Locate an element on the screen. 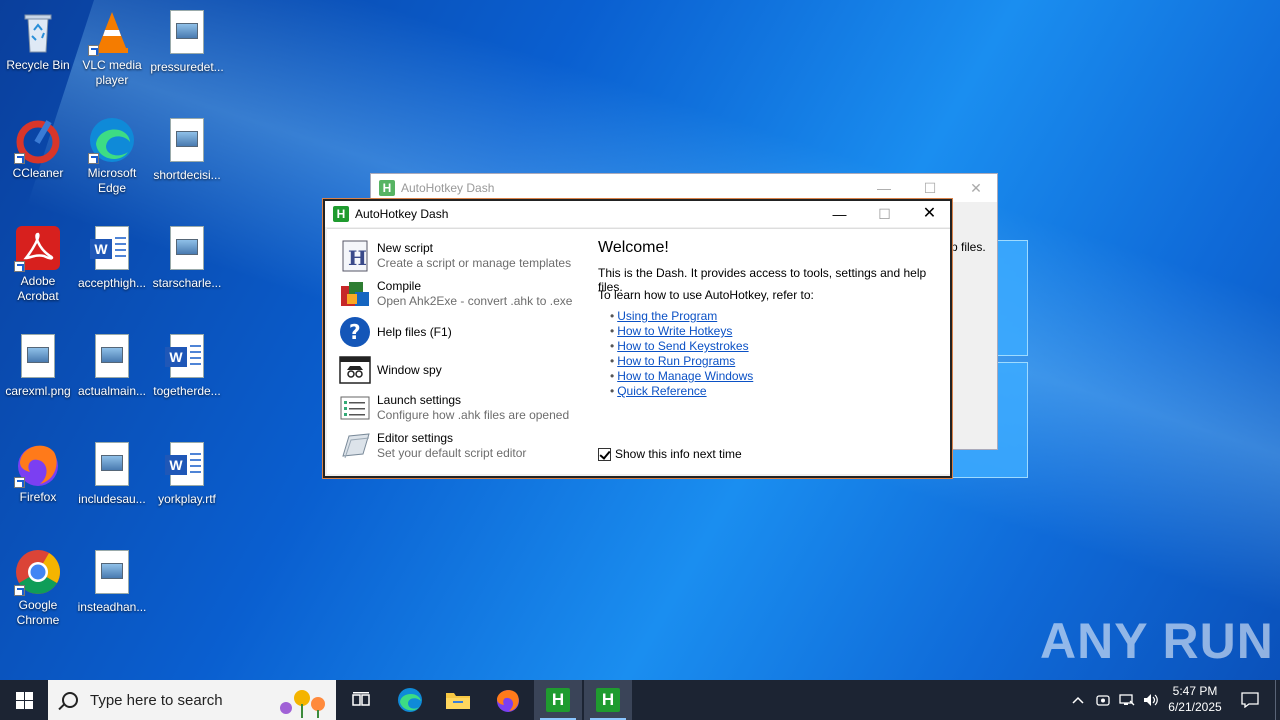  desktop-icon-firefox: Firefox is located at coordinates (38, 472).